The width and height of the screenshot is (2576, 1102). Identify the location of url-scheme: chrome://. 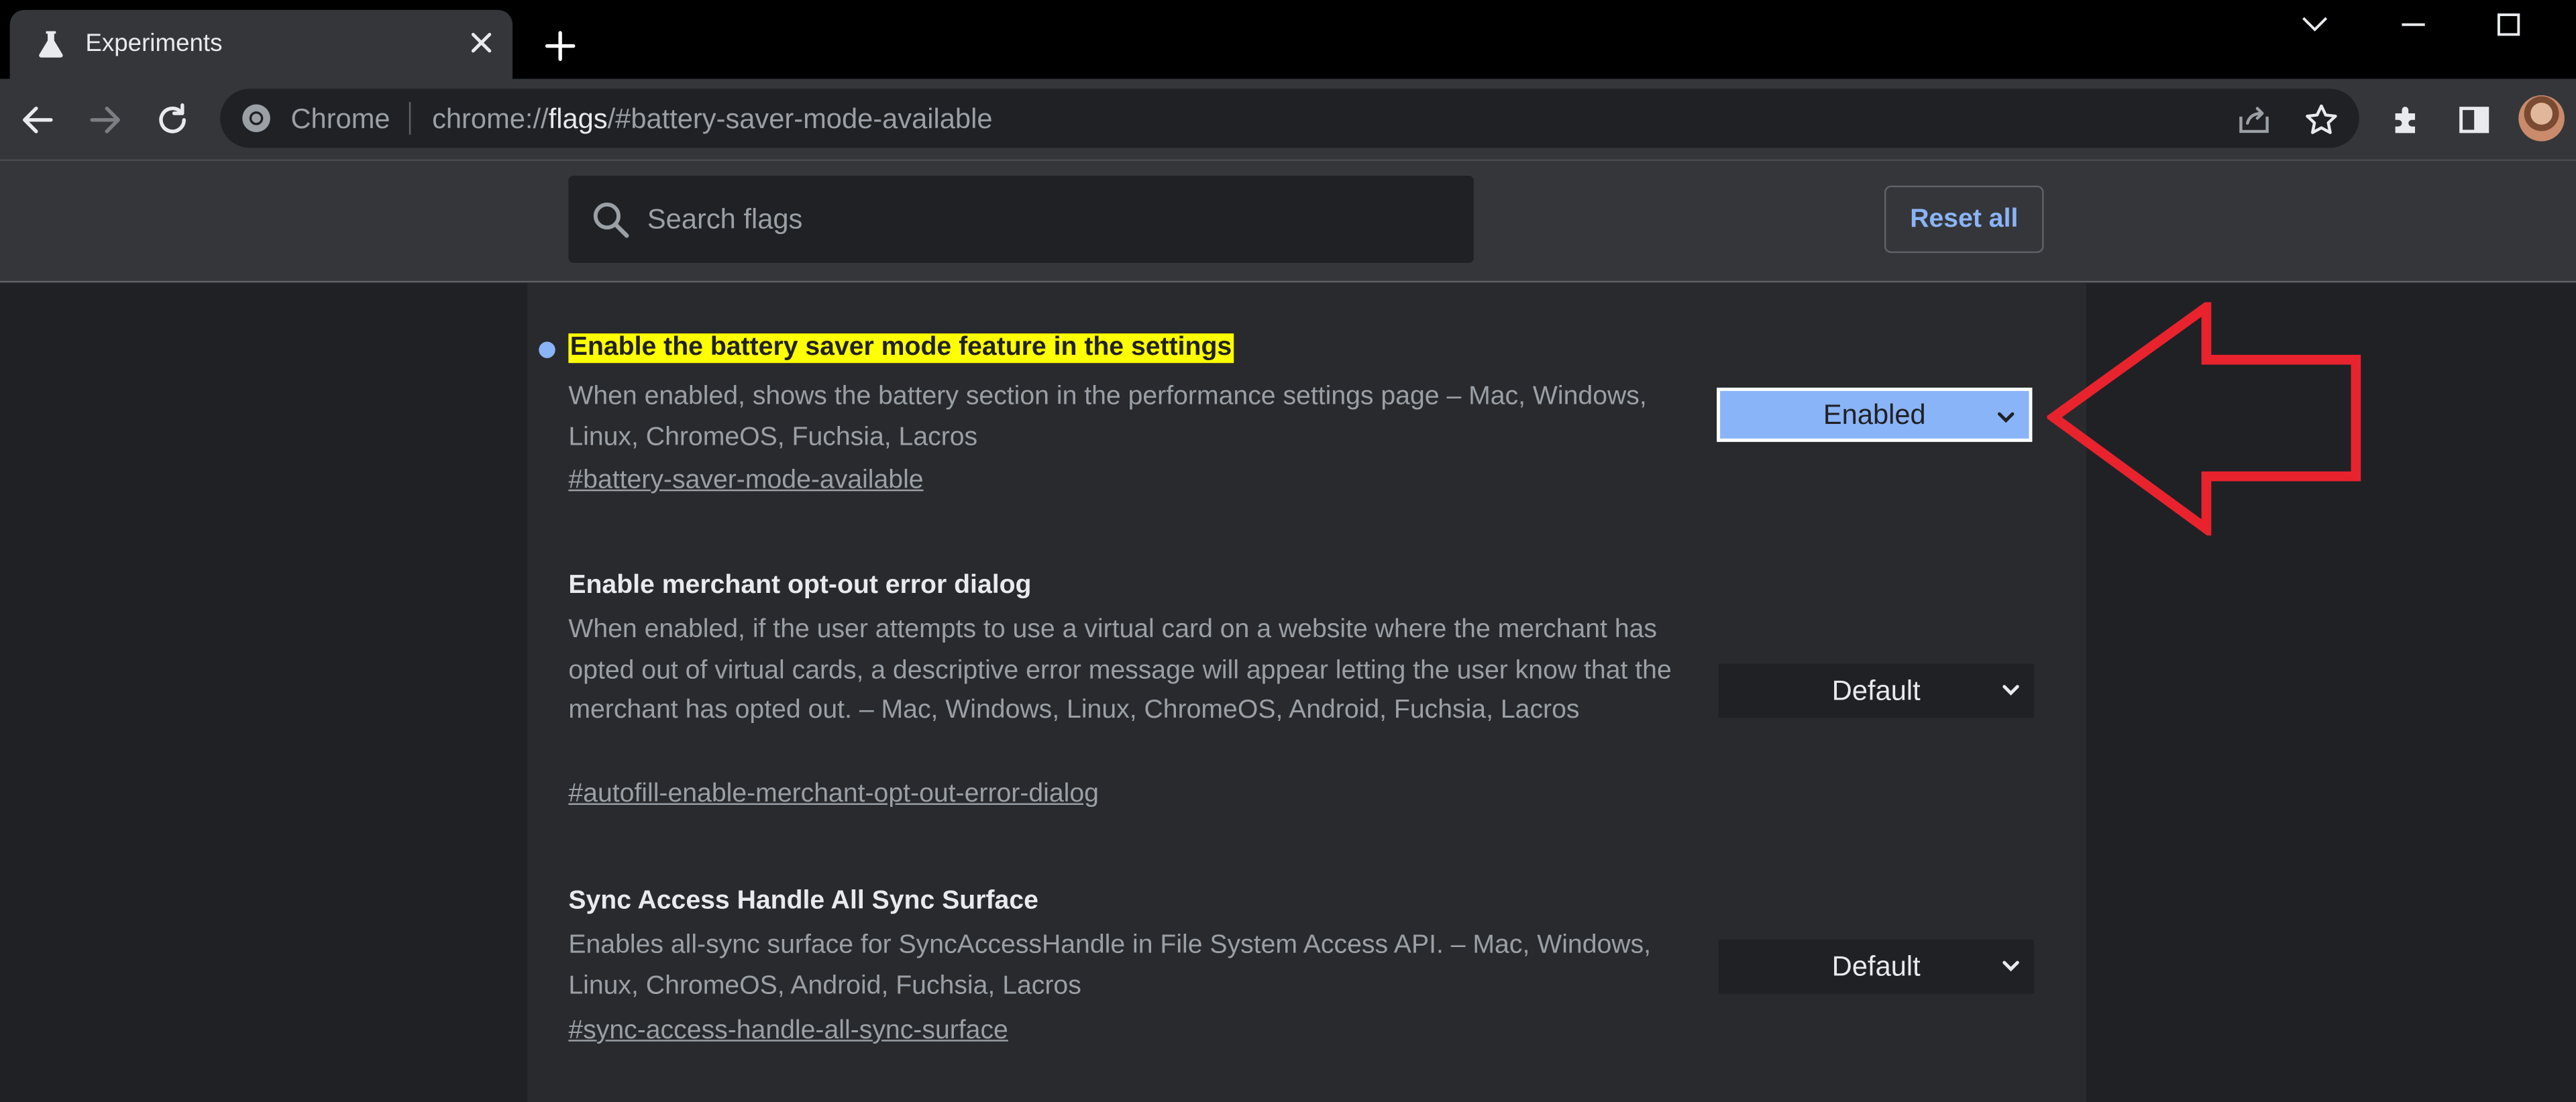
(490, 119).